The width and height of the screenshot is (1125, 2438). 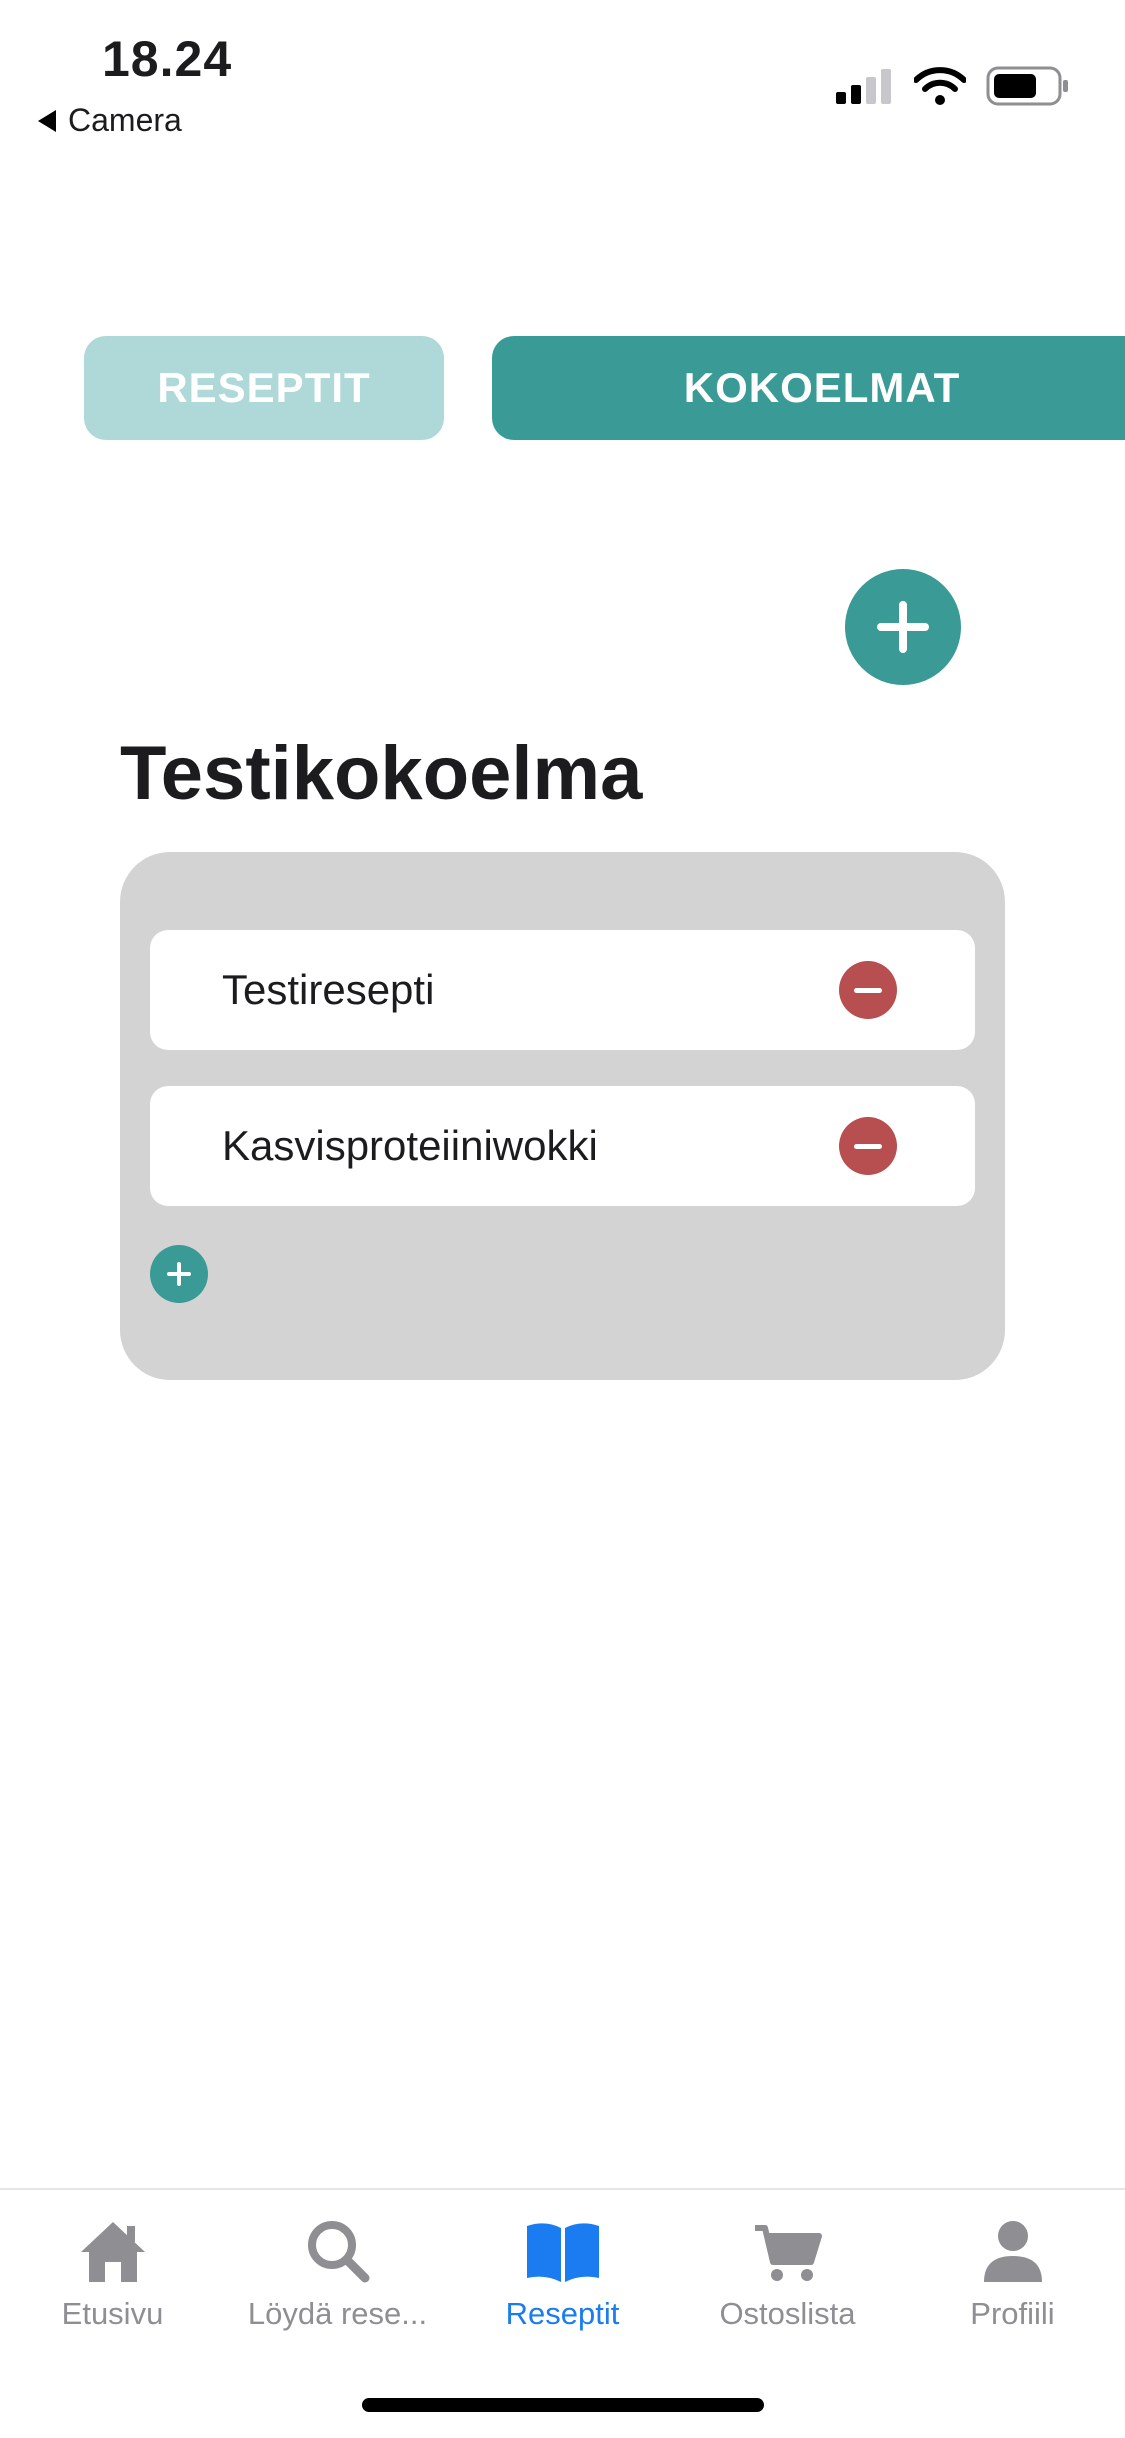 What do you see at coordinates (1012, 2313) in the screenshot?
I see `tab-label: Profiili` at bounding box center [1012, 2313].